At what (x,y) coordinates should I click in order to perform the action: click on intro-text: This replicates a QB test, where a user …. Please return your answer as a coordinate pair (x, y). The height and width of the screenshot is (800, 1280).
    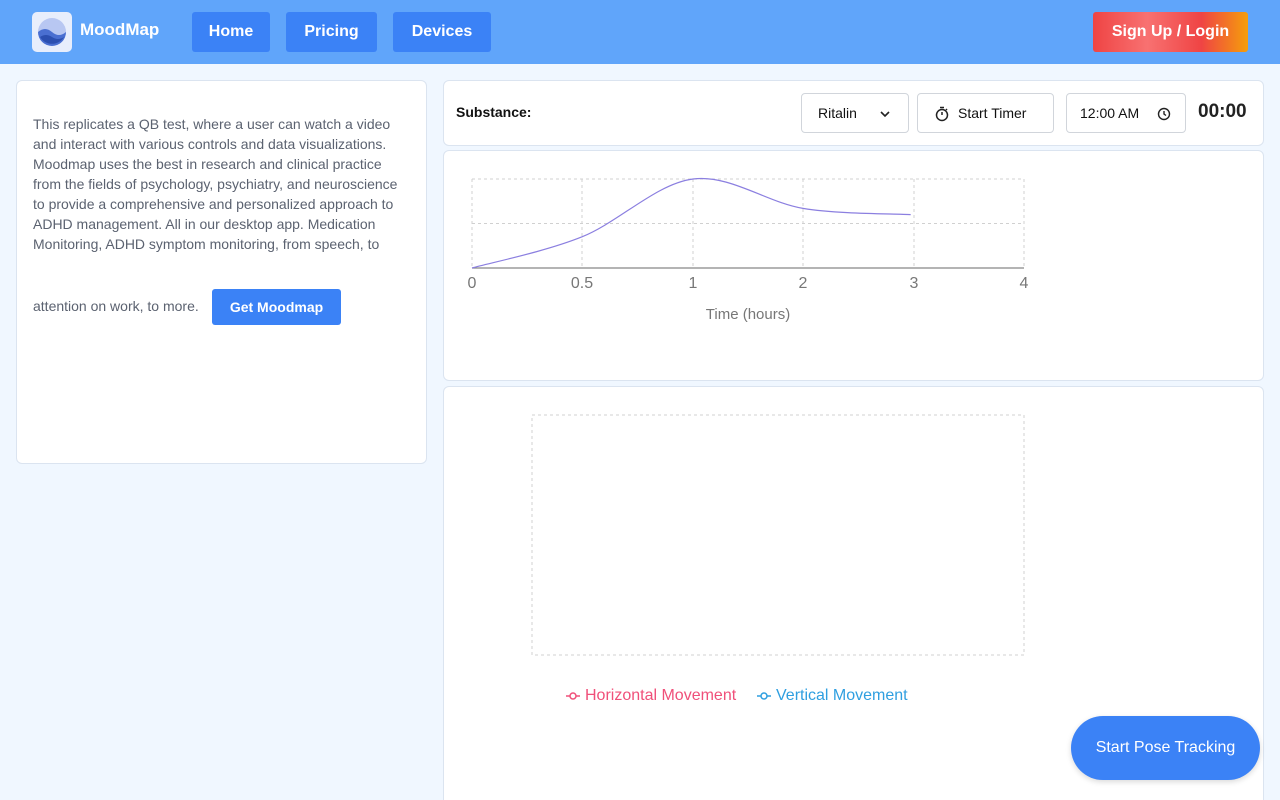
    Looking at the image, I should click on (215, 184).